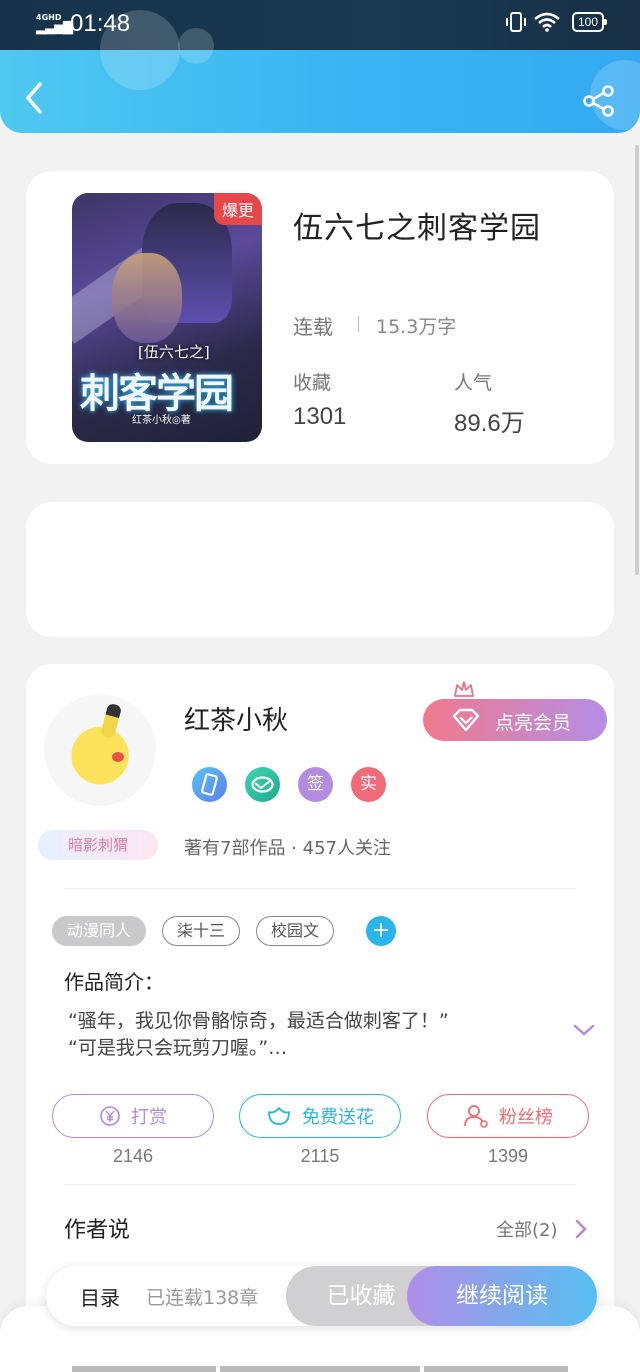  I want to click on fans-icon, so click(476, 1116).